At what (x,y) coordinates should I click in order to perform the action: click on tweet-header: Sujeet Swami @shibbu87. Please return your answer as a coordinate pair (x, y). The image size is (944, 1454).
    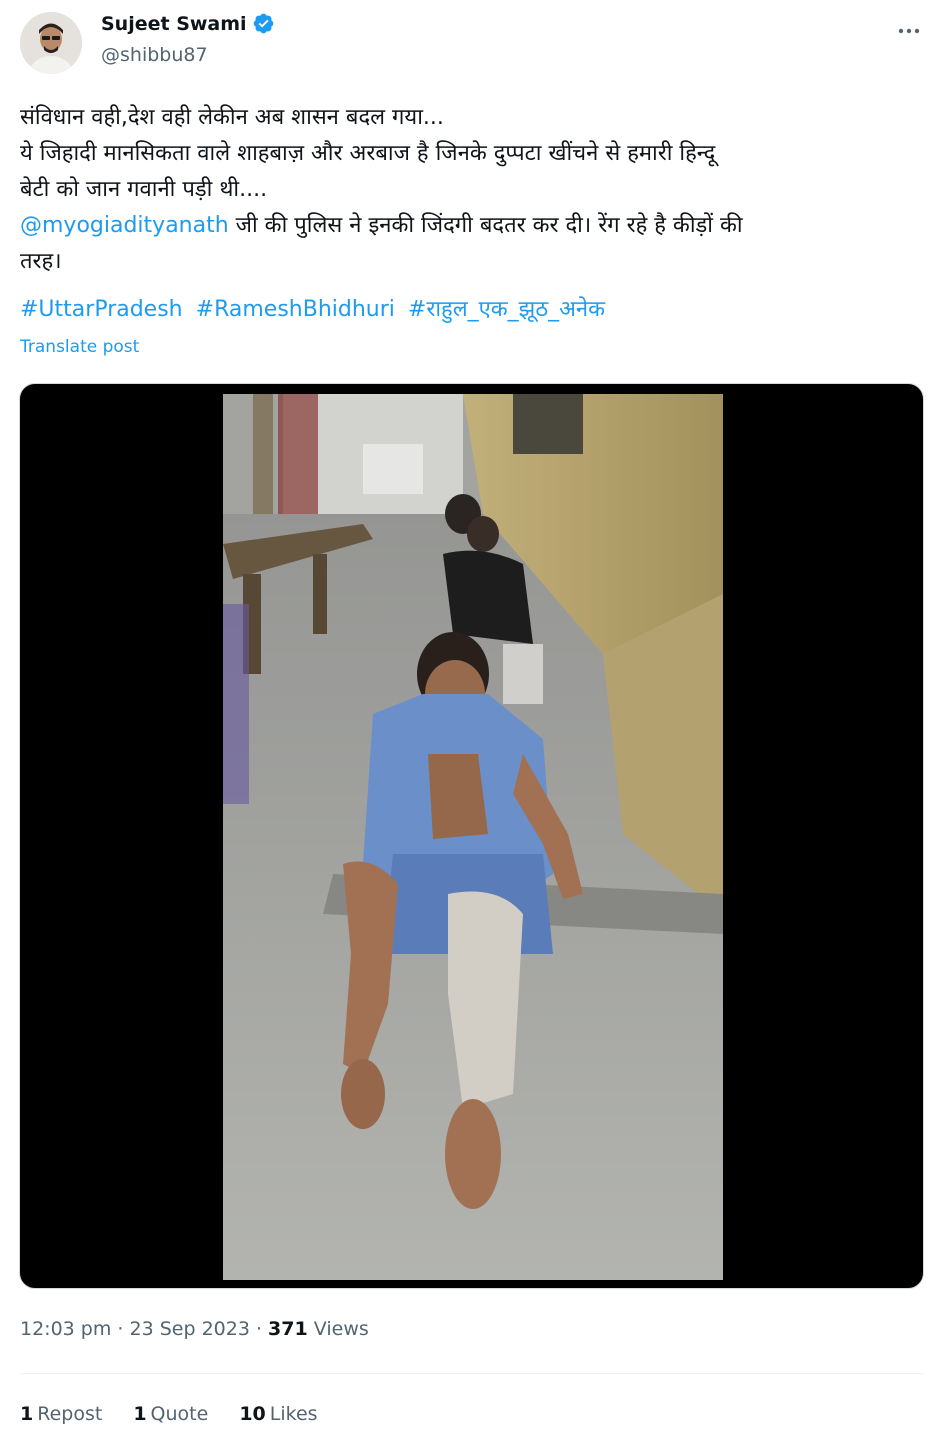
    Looking at the image, I should click on (472, 42).